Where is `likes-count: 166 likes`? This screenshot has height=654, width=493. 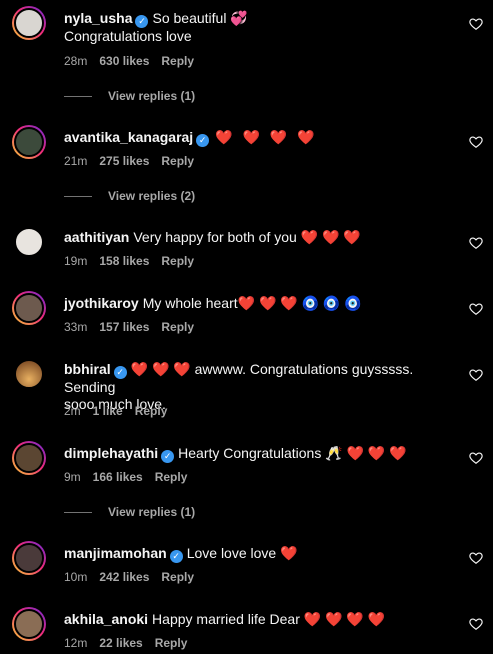 likes-count: 166 likes is located at coordinates (118, 477).